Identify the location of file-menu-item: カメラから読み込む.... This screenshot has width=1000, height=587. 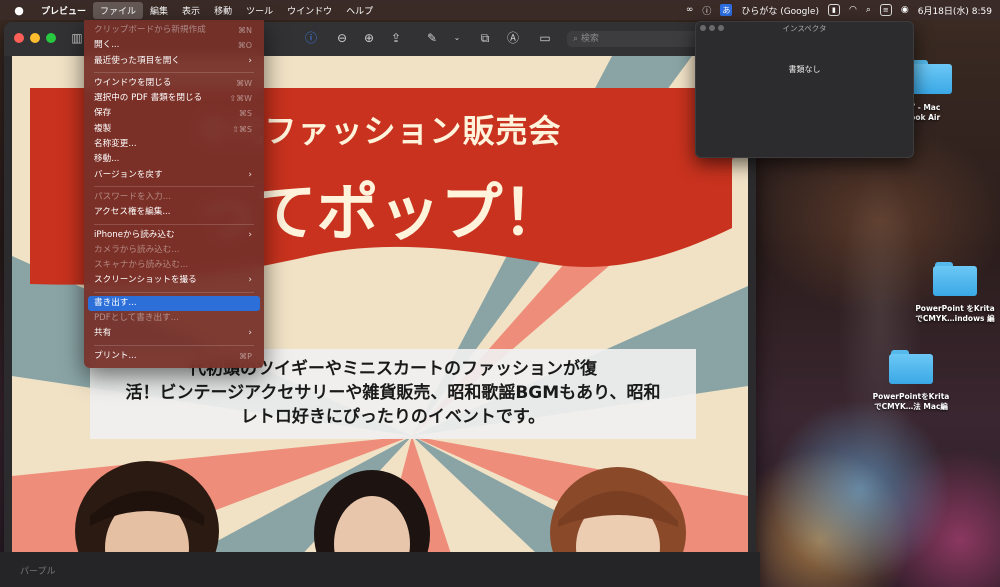
(174, 250).